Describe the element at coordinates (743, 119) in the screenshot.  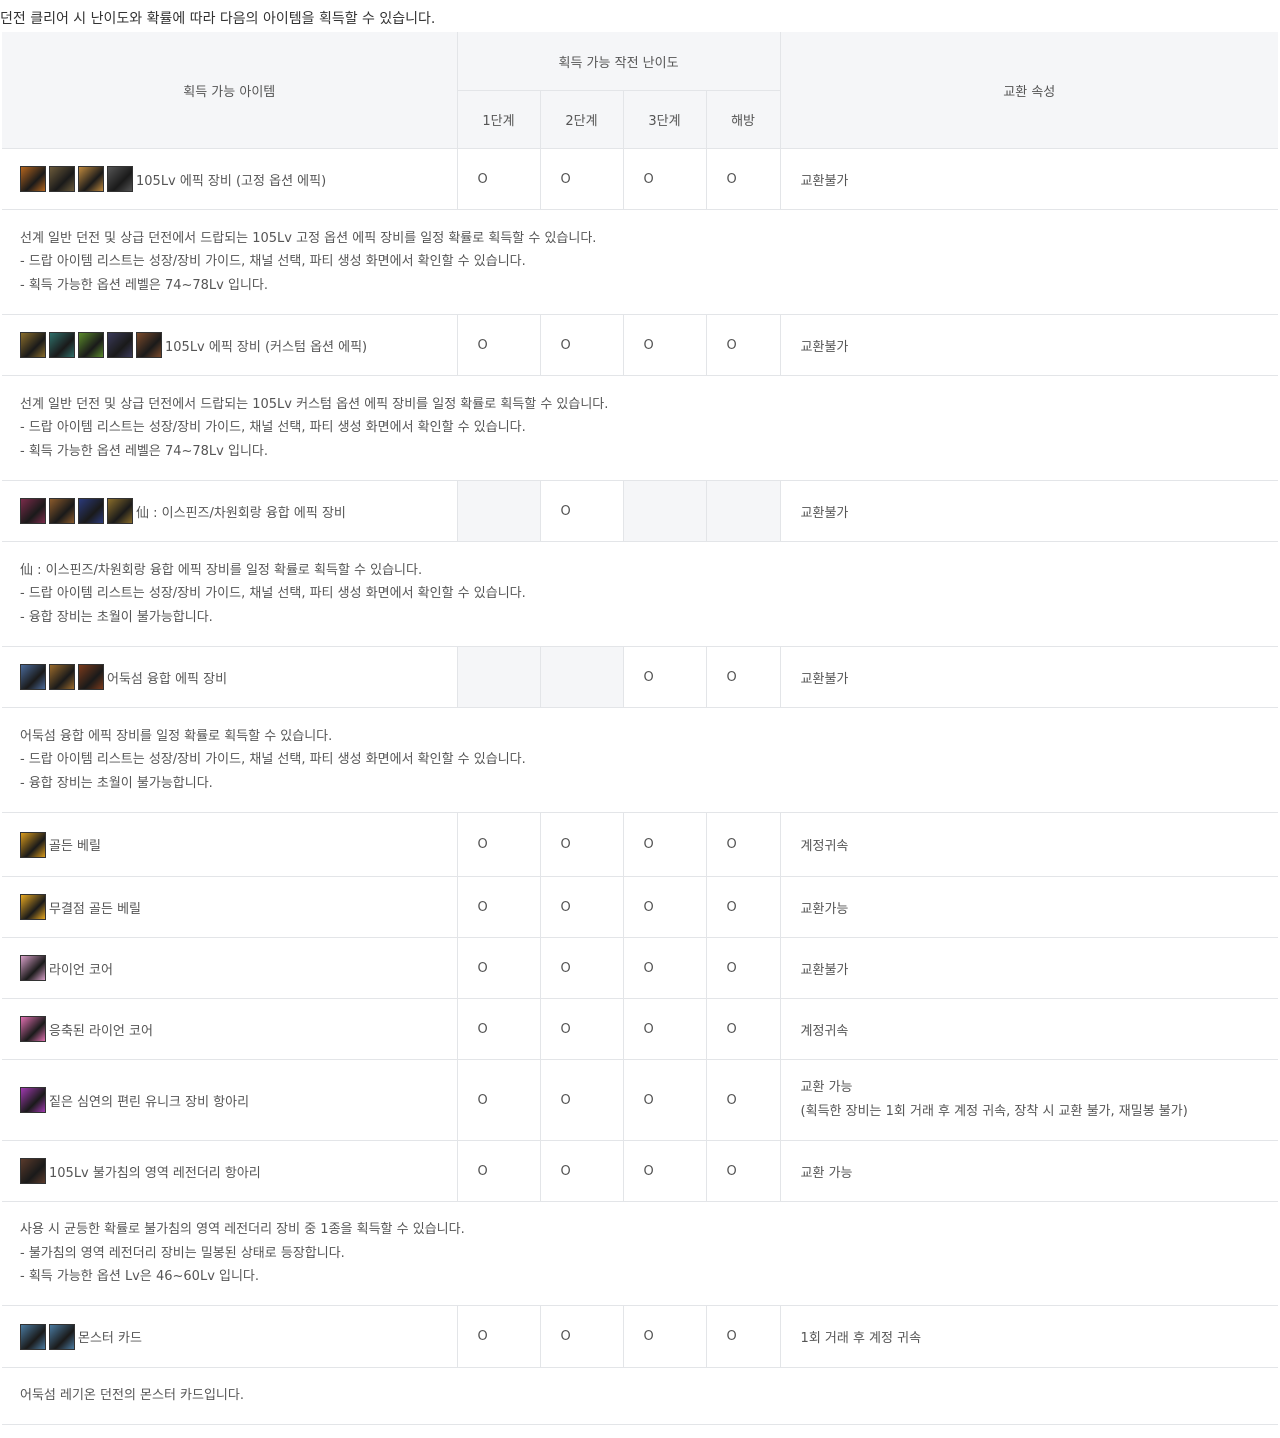
I see `header-liberation: 해방` at that location.